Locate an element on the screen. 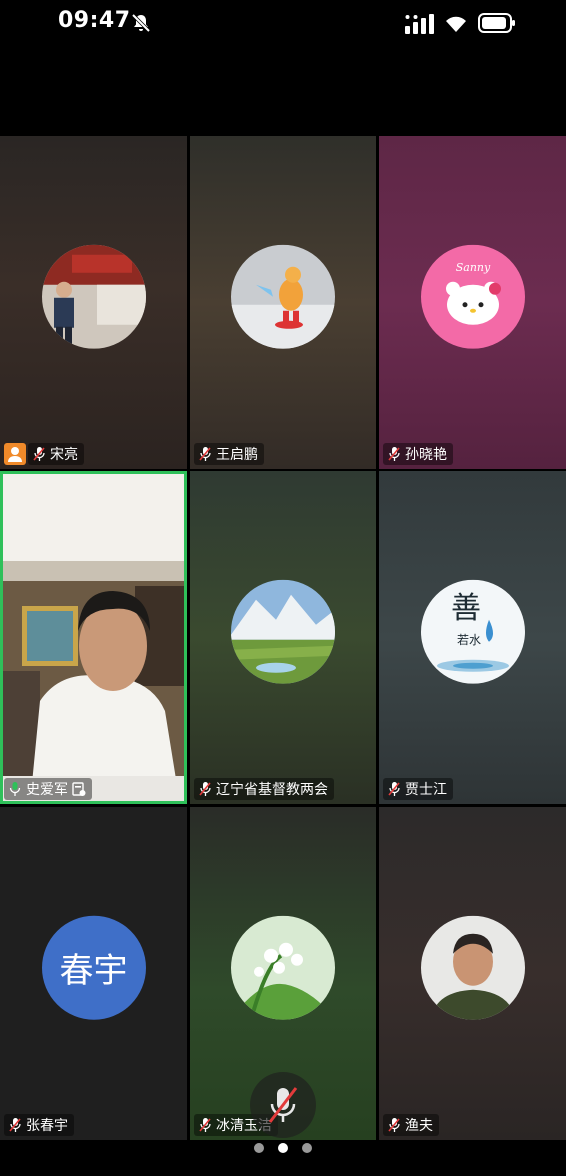 Image resolution: width=566 pixels, height=1176 pixels. participant-tile: 善 若水 贾士江 is located at coordinates (472, 637).